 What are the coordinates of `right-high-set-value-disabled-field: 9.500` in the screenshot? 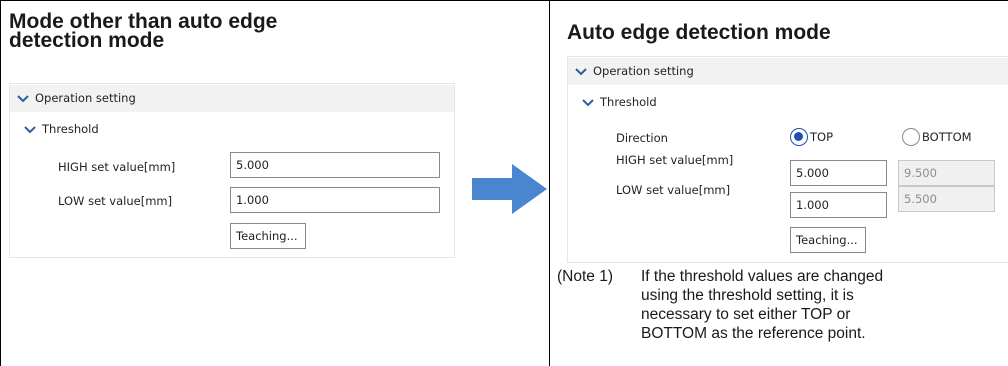 It's located at (946, 173).